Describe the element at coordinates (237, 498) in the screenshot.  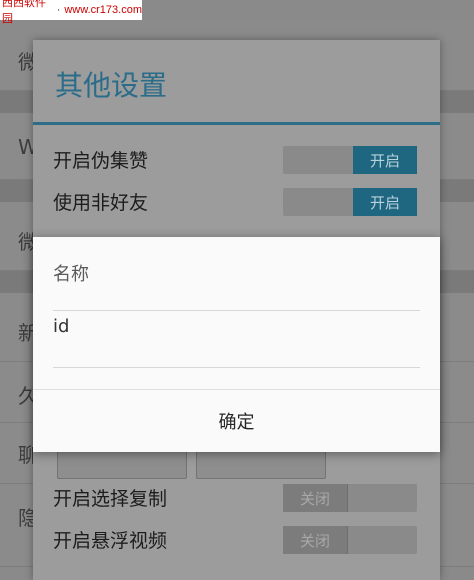
I see `option-select-copy: 开启选择复制 关闭` at that location.